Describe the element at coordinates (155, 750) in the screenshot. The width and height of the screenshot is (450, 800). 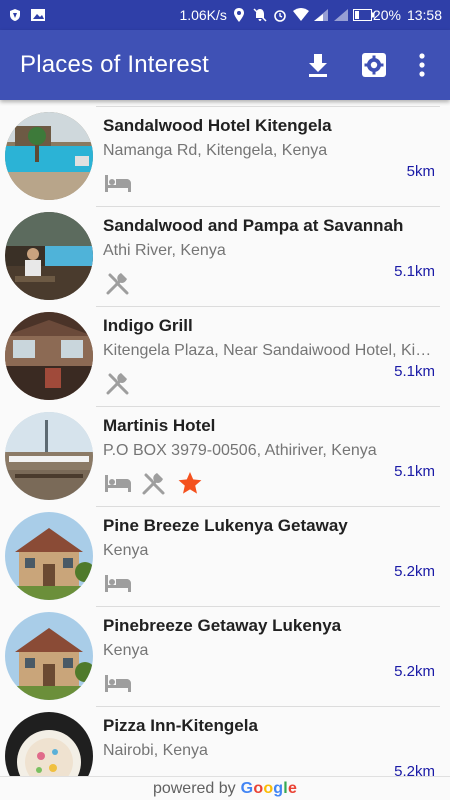
I see `place-address: Nairobi, Kenya` at that location.